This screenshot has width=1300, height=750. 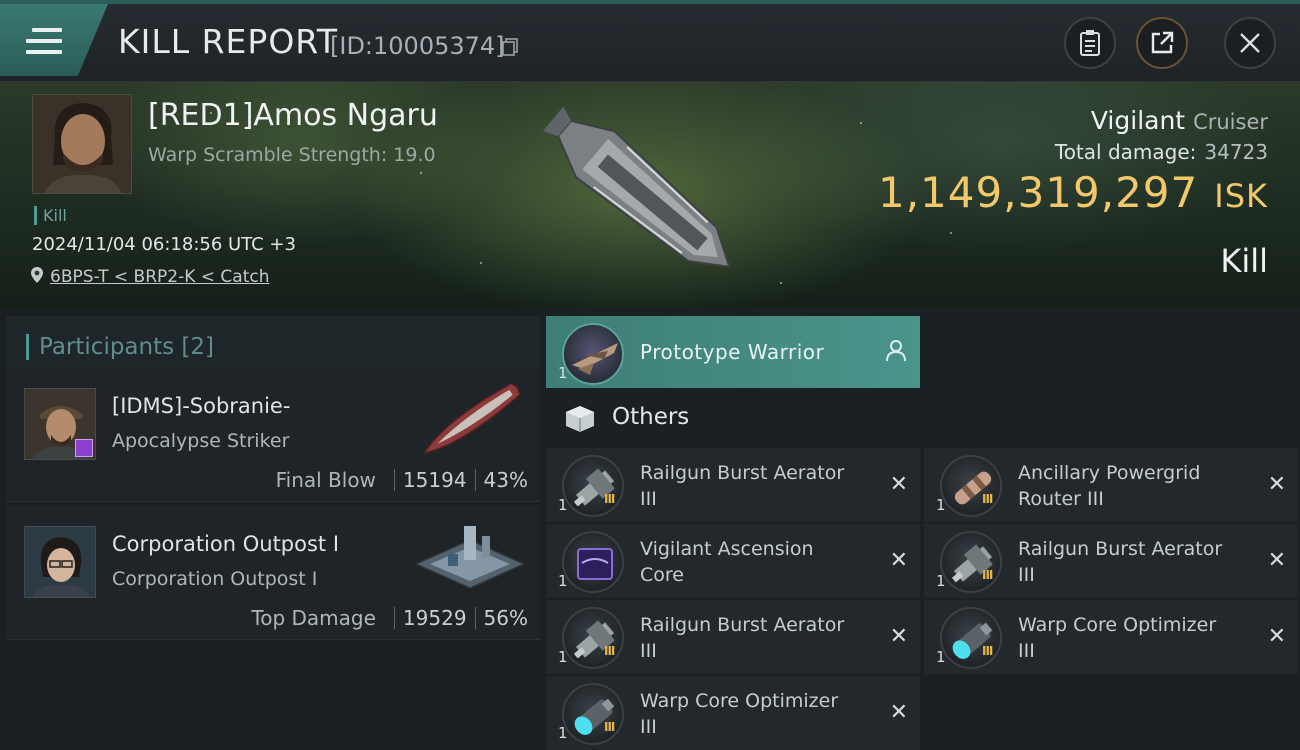 I want to click on participant-stat-label: Top Damage, so click(x=313, y=618).